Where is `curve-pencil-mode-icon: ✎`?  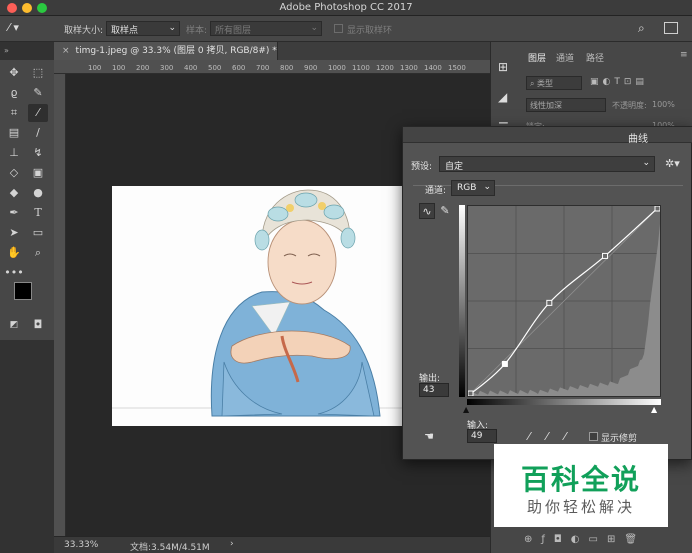
curve-pencil-mode-icon: ✎ is located at coordinates (445, 211).